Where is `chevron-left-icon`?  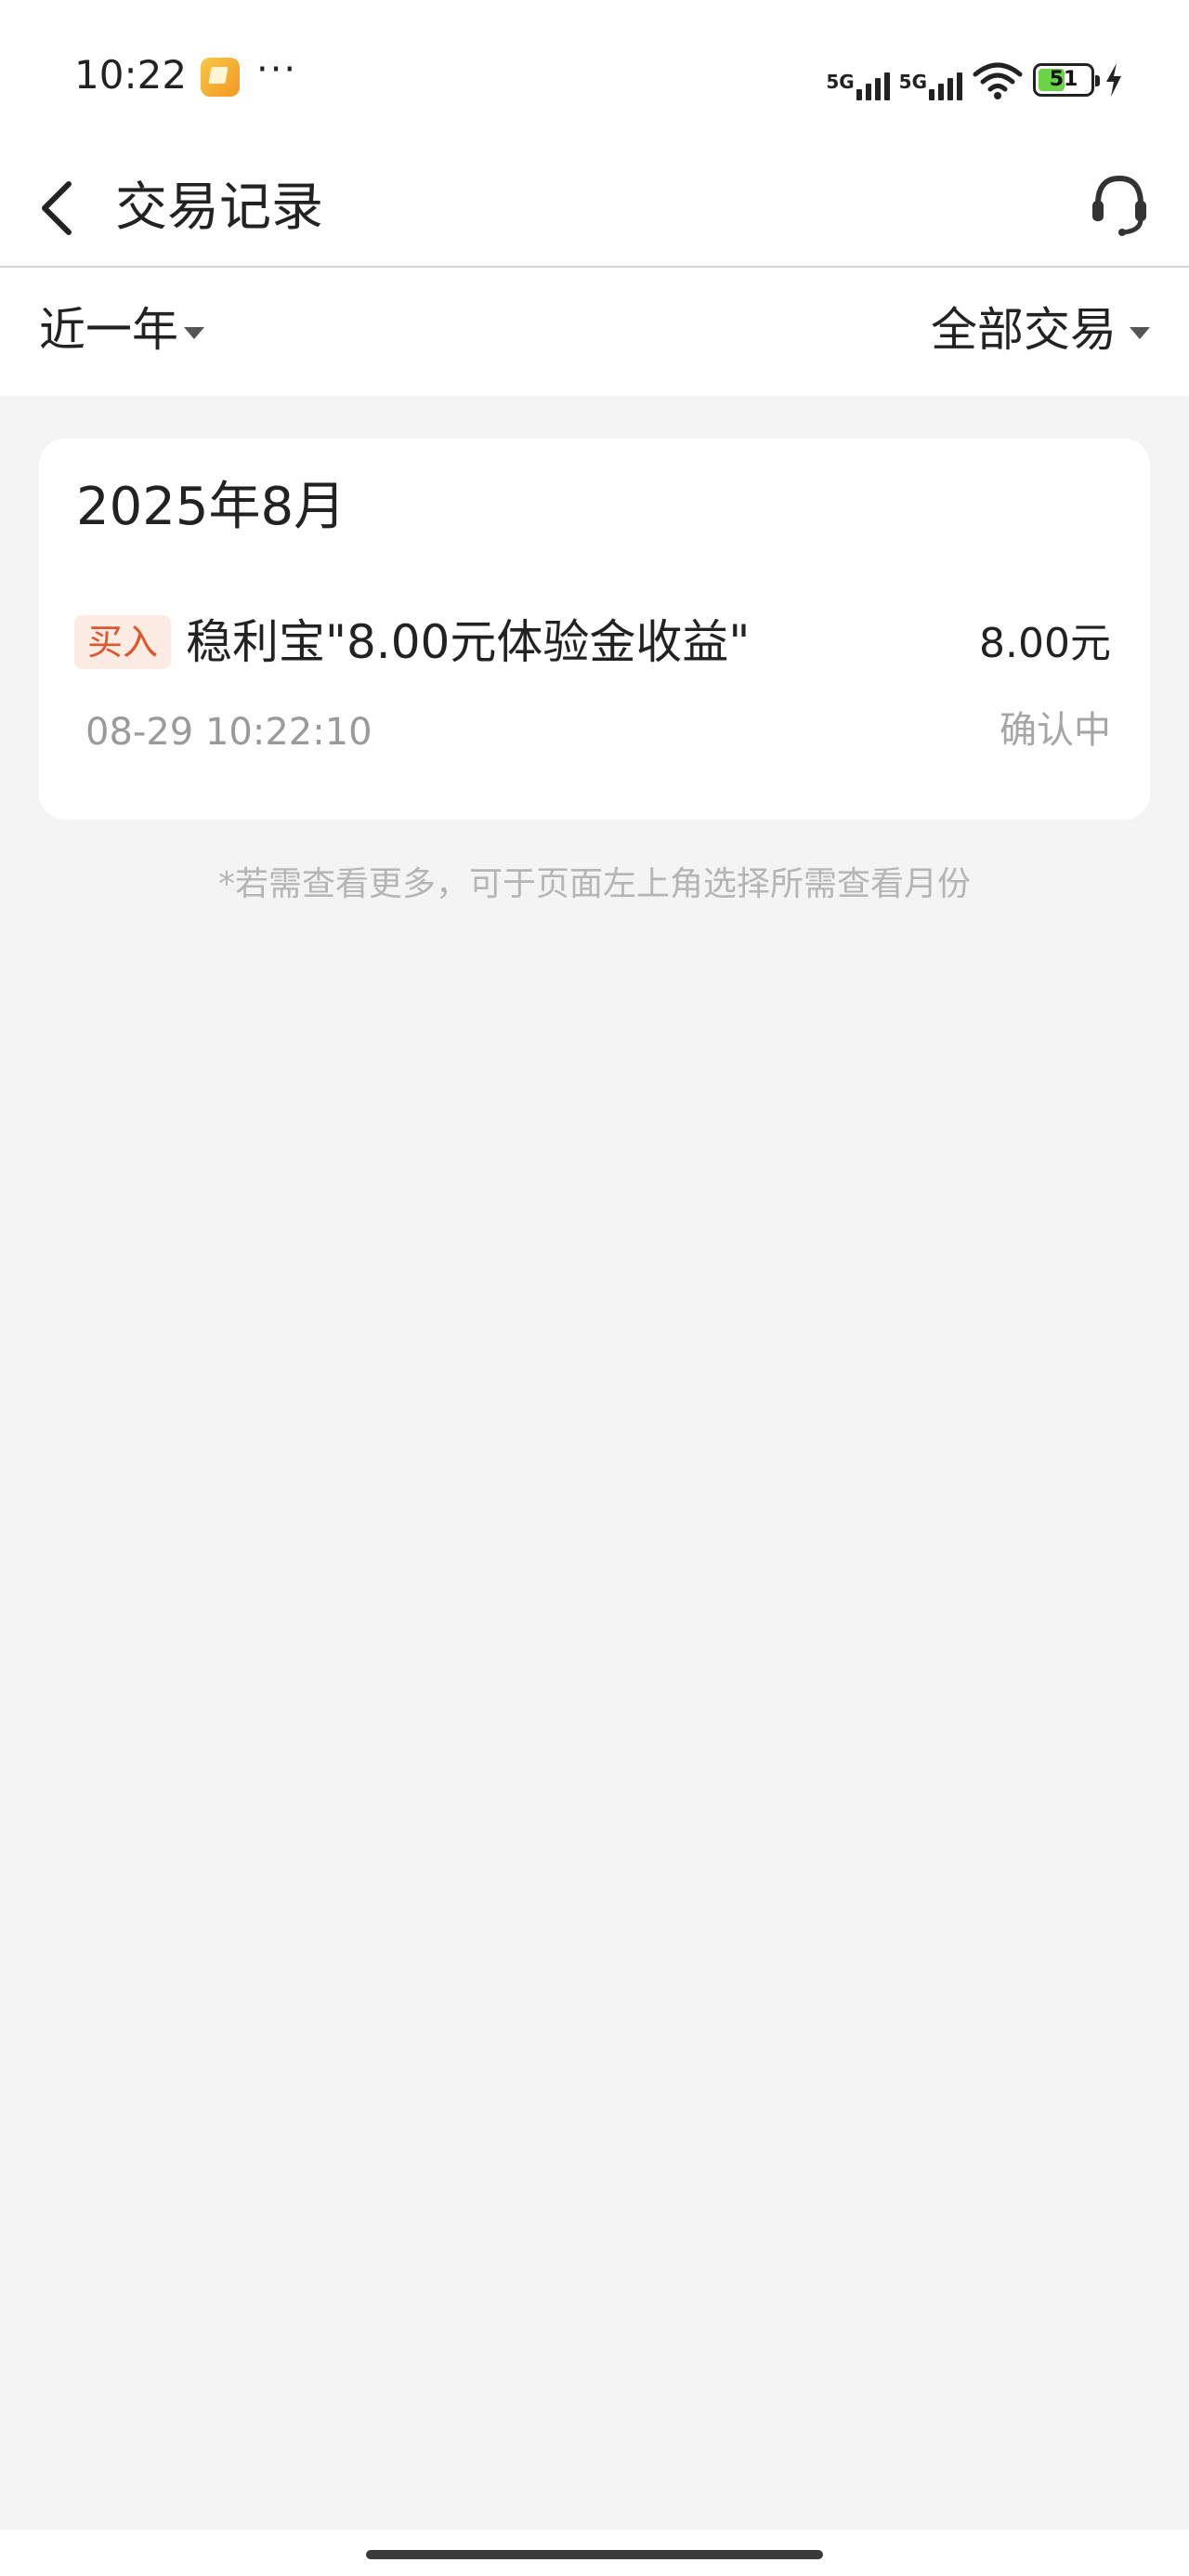
chevron-left-icon is located at coordinates (59, 208).